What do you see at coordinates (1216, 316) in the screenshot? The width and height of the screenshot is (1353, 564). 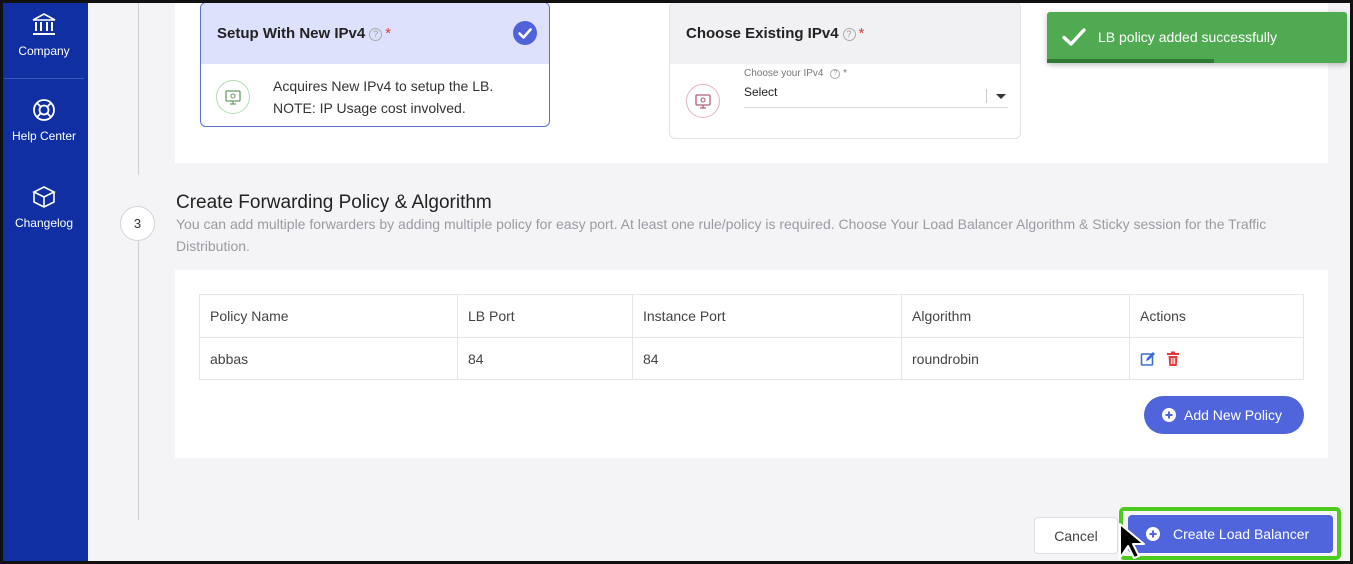 I see `column-header: Actions` at bounding box center [1216, 316].